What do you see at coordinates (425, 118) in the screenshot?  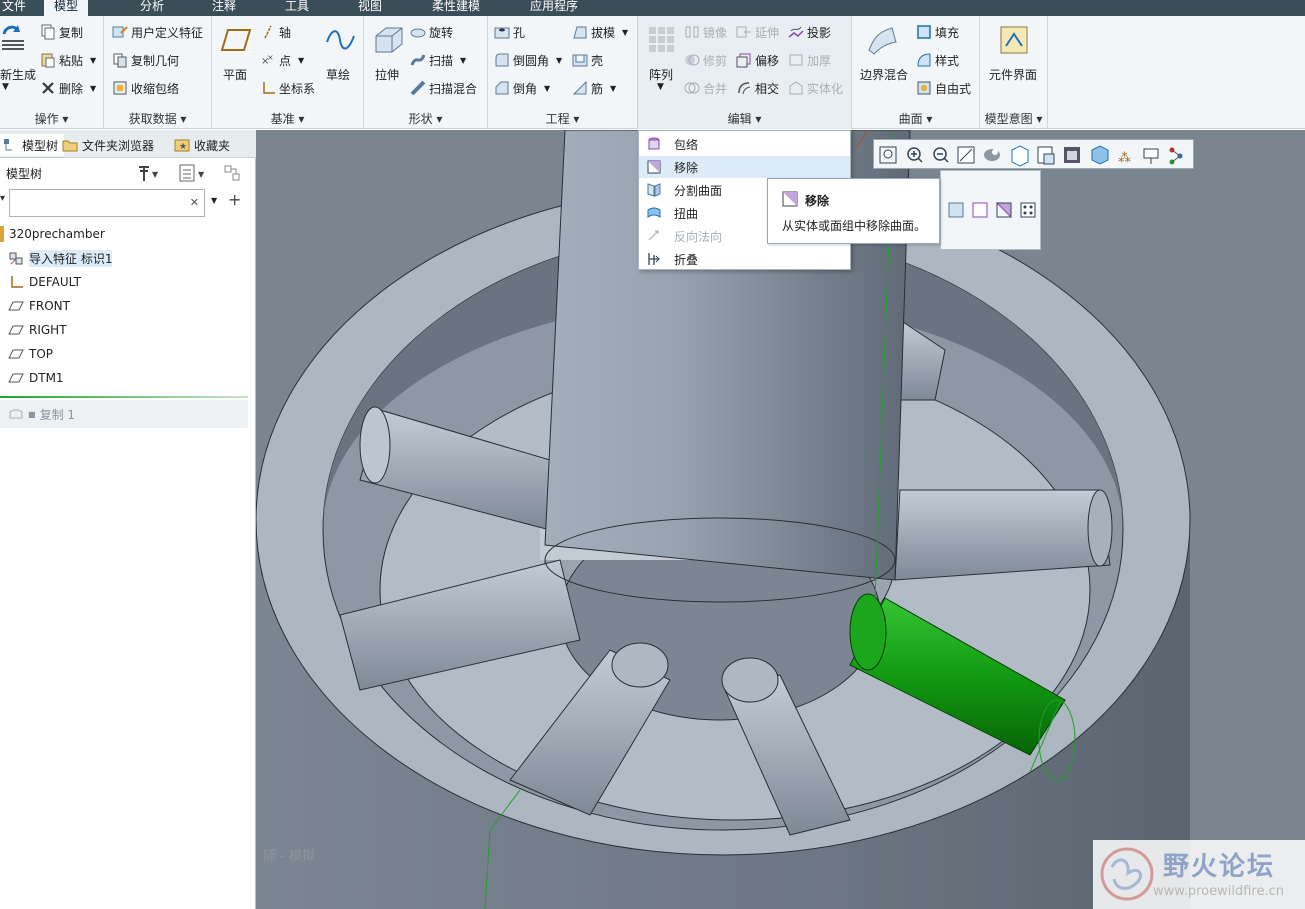 I see `group-label-shapes: 形状 ▾` at bounding box center [425, 118].